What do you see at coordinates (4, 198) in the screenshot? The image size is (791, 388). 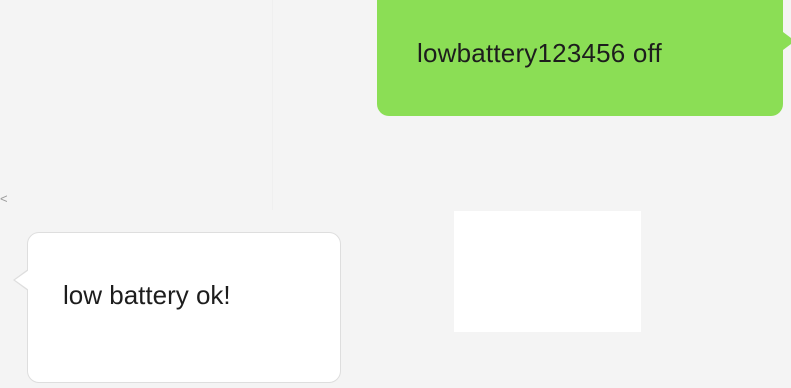 I see `chevron-left-icon: <` at bounding box center [4, 198].